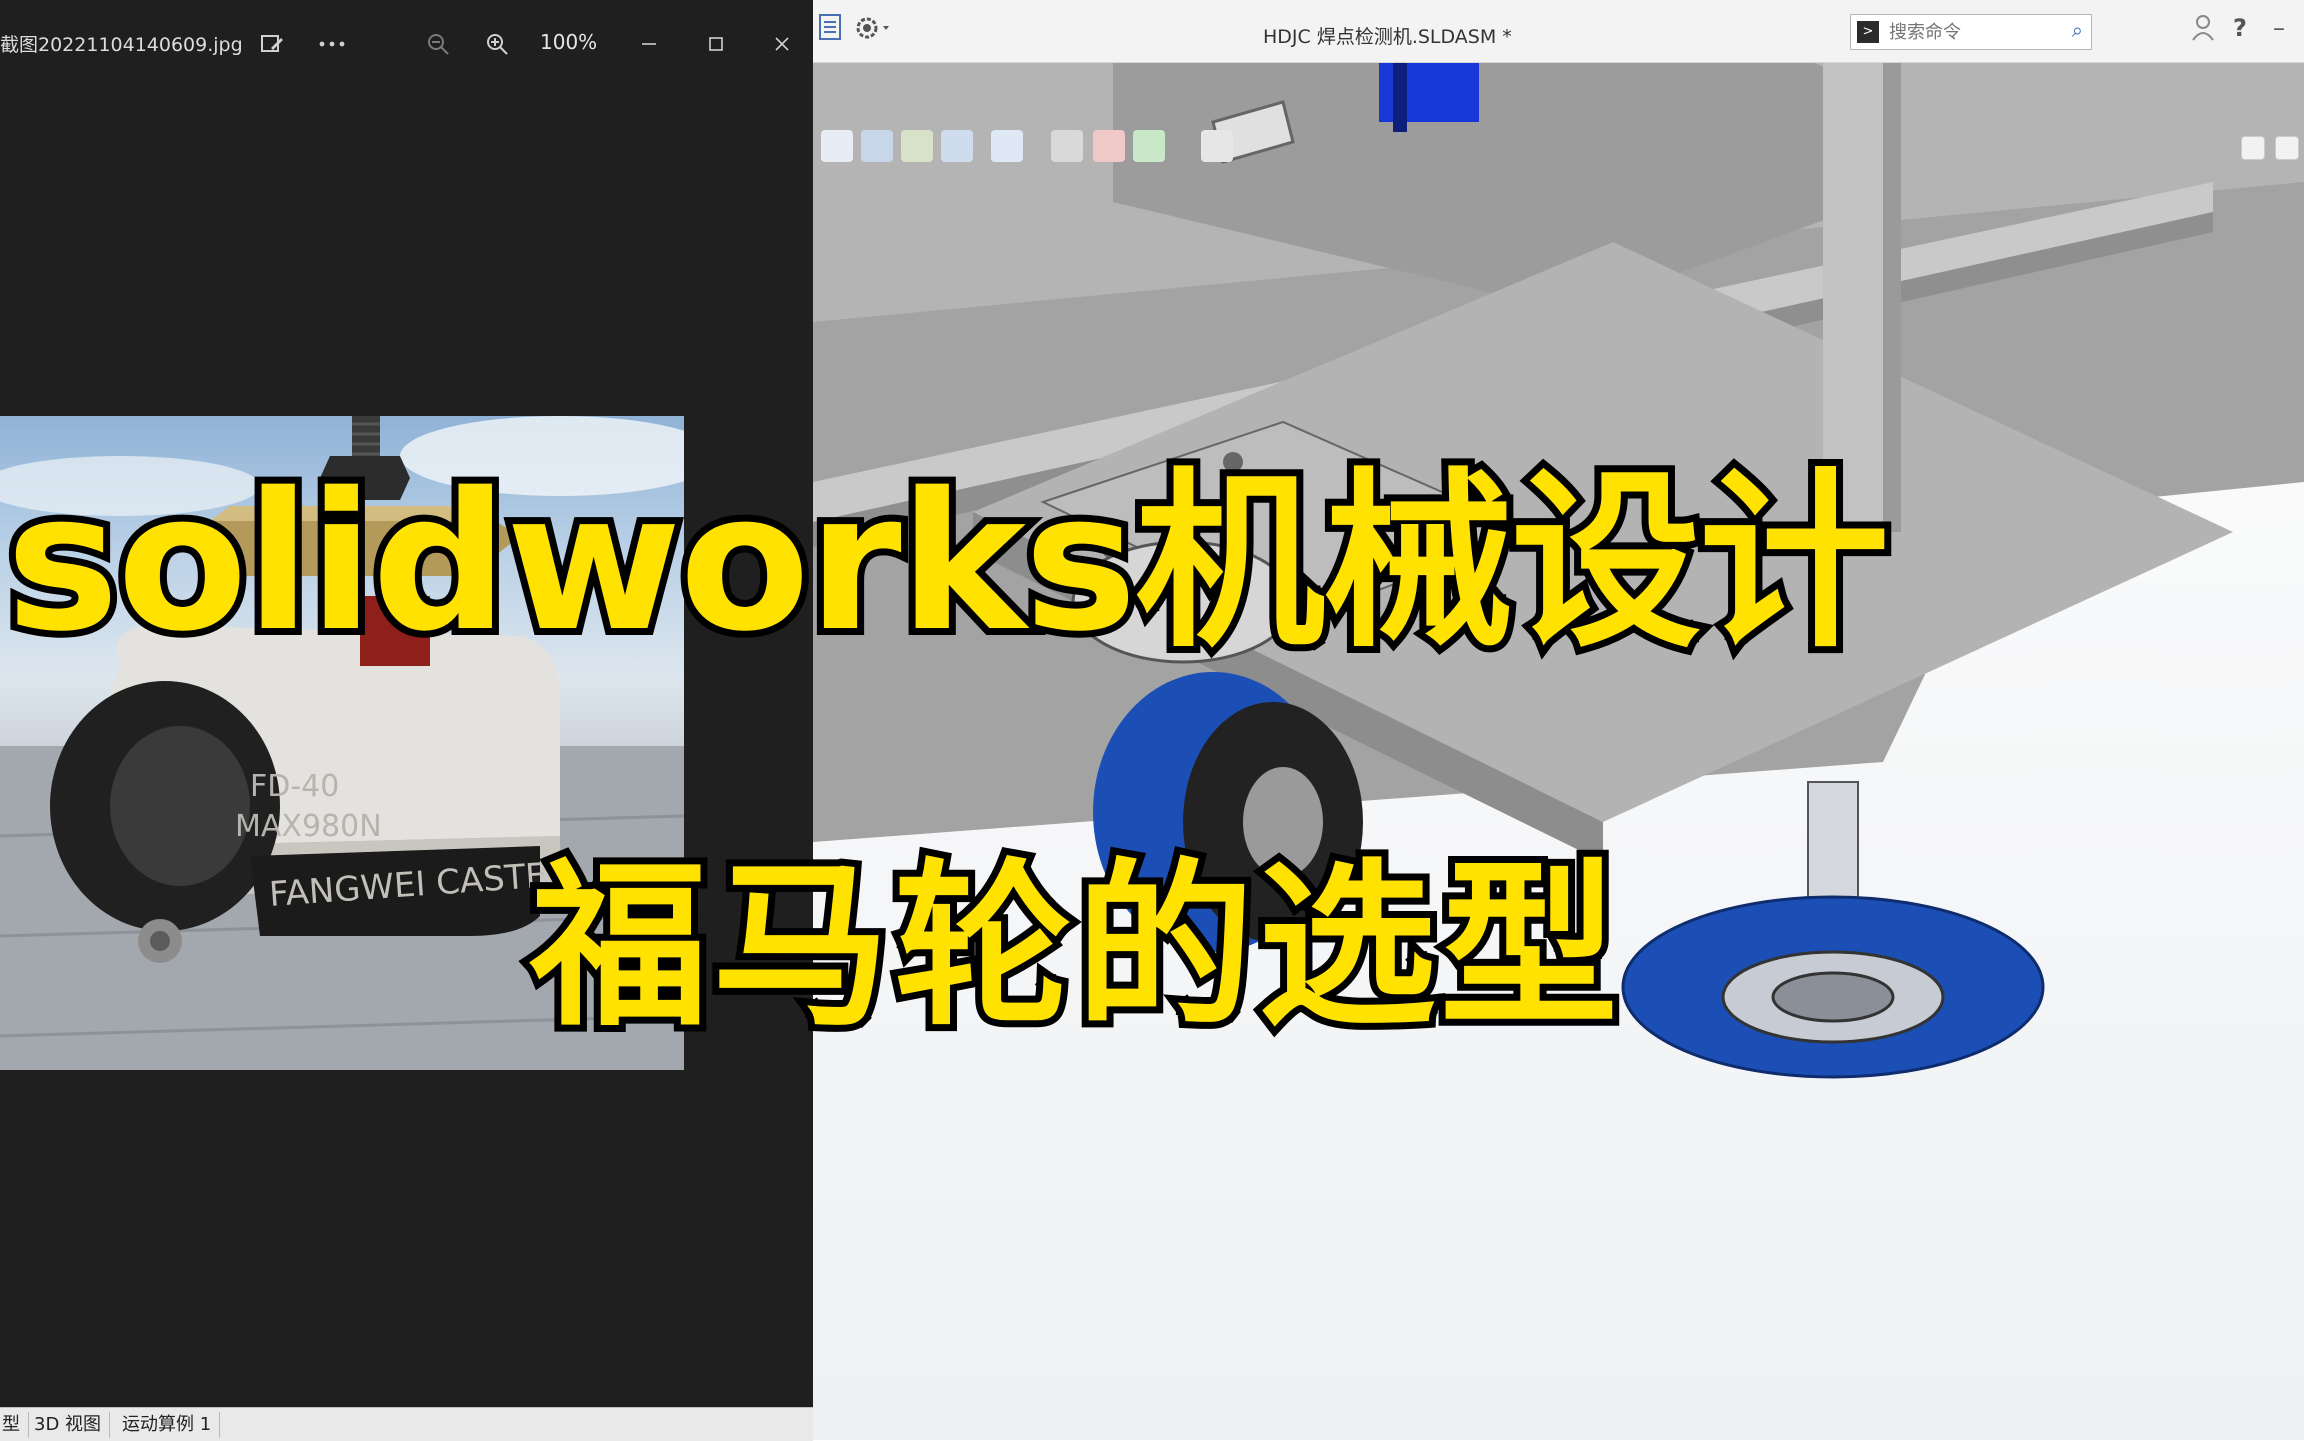  Describe the element at coordinates (406, 44) in the screenshot. I see `viewer-titlebar: 截图20221104140609.jpg 100%` at that location.